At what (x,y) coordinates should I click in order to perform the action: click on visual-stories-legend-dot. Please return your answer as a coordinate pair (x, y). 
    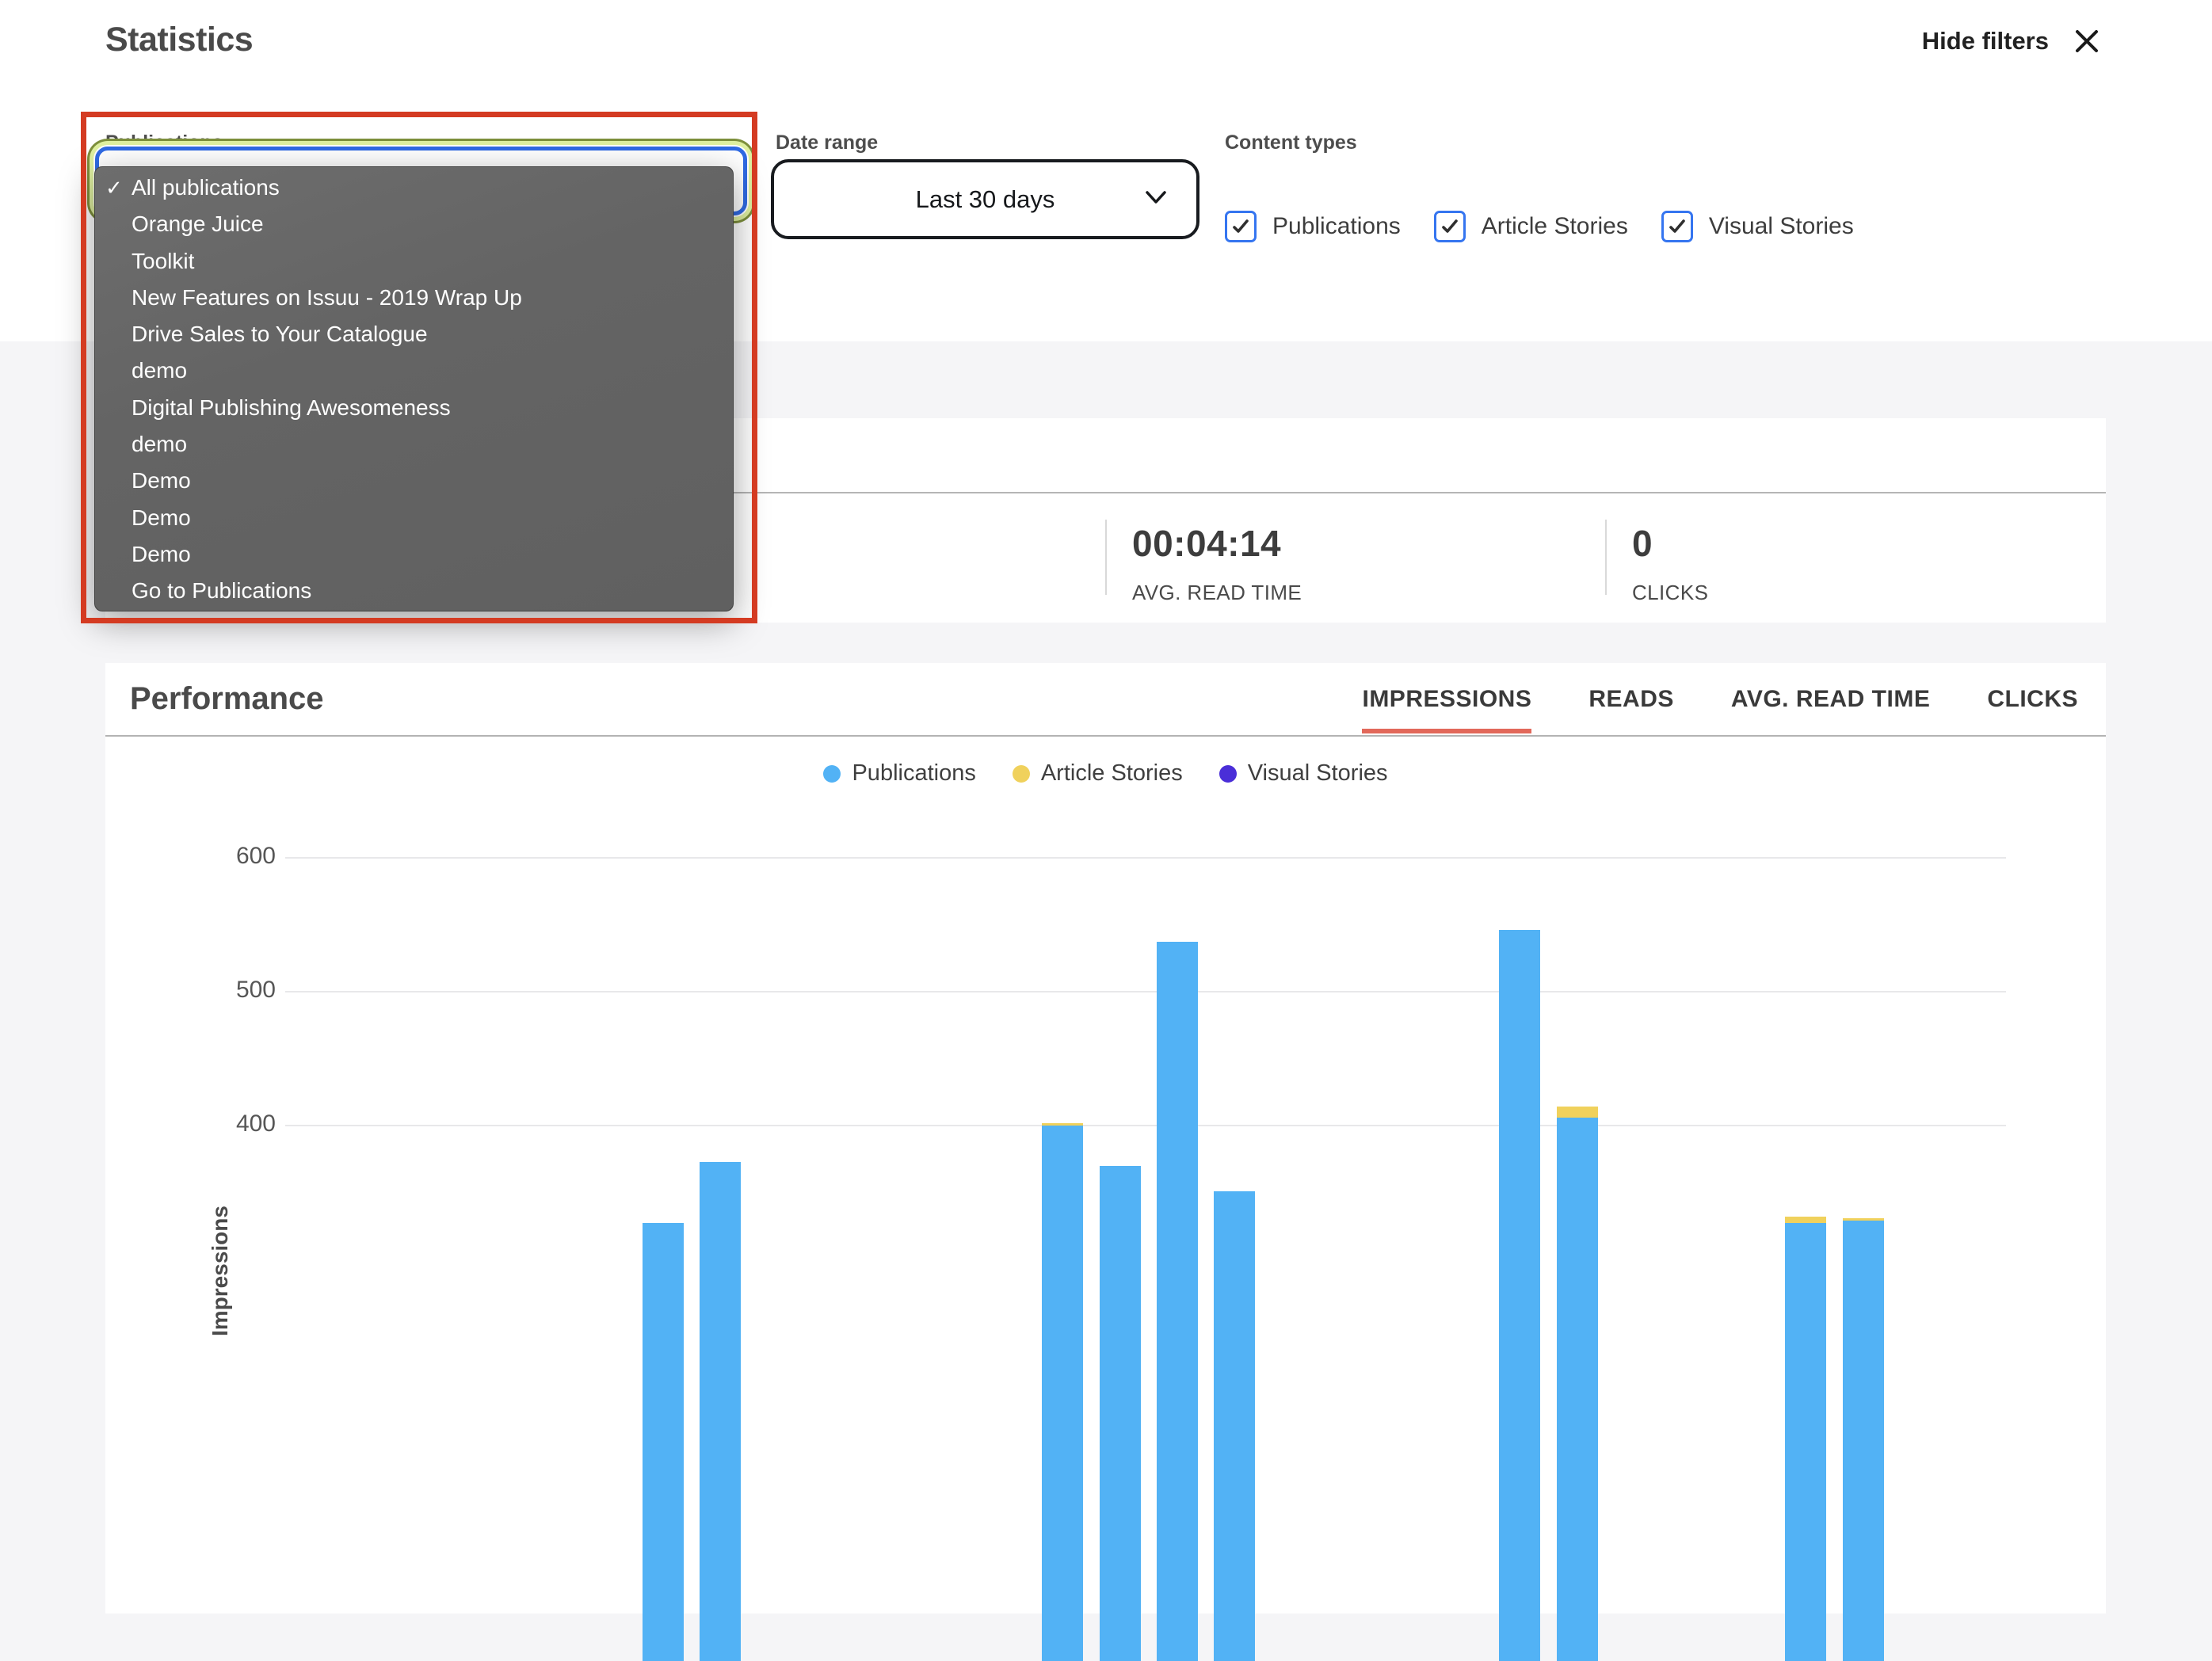
    Looking at the image, I should click on (1228, 773).